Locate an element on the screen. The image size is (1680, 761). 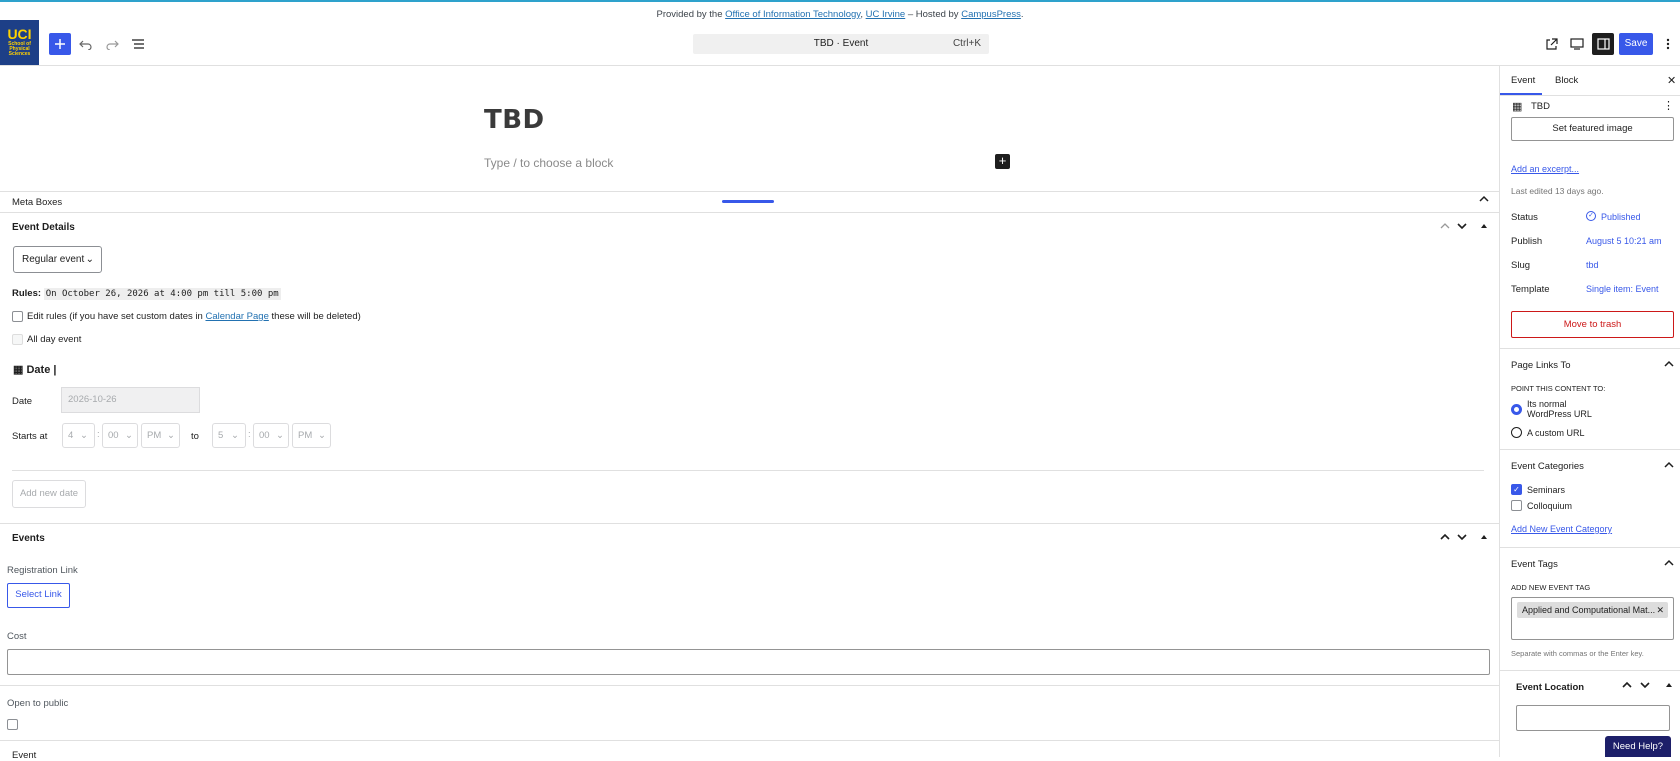
save-button: Save is located at coordinates (1636, 44).